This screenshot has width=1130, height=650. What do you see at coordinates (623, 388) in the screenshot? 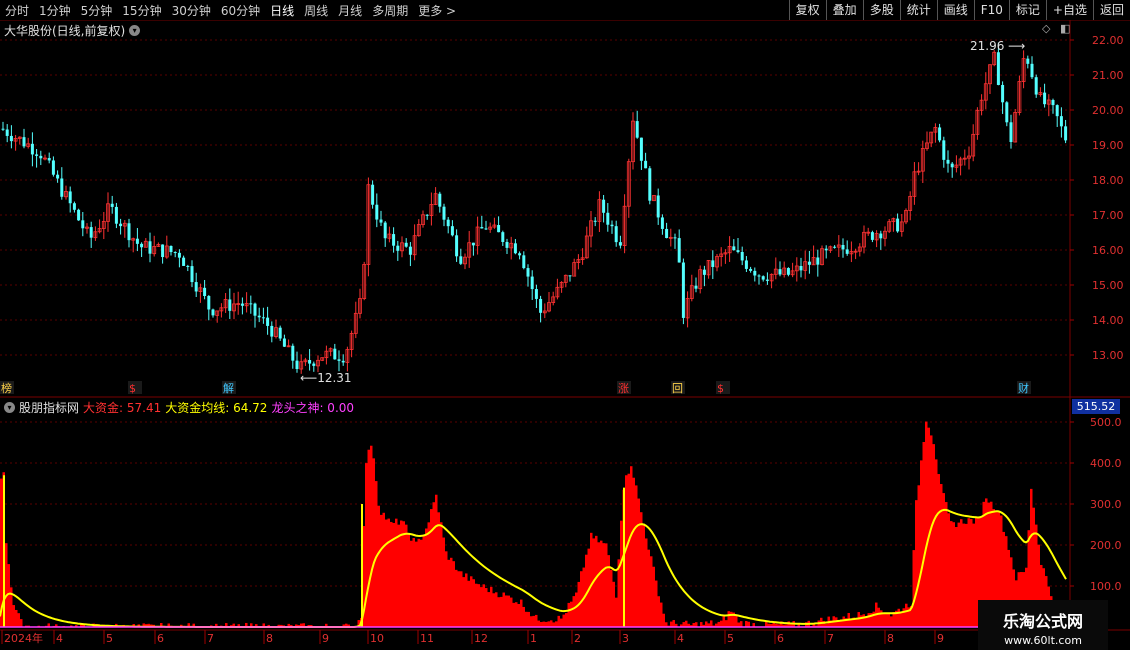
I see `event-marker: 涨` at bounding box center [623, 388].